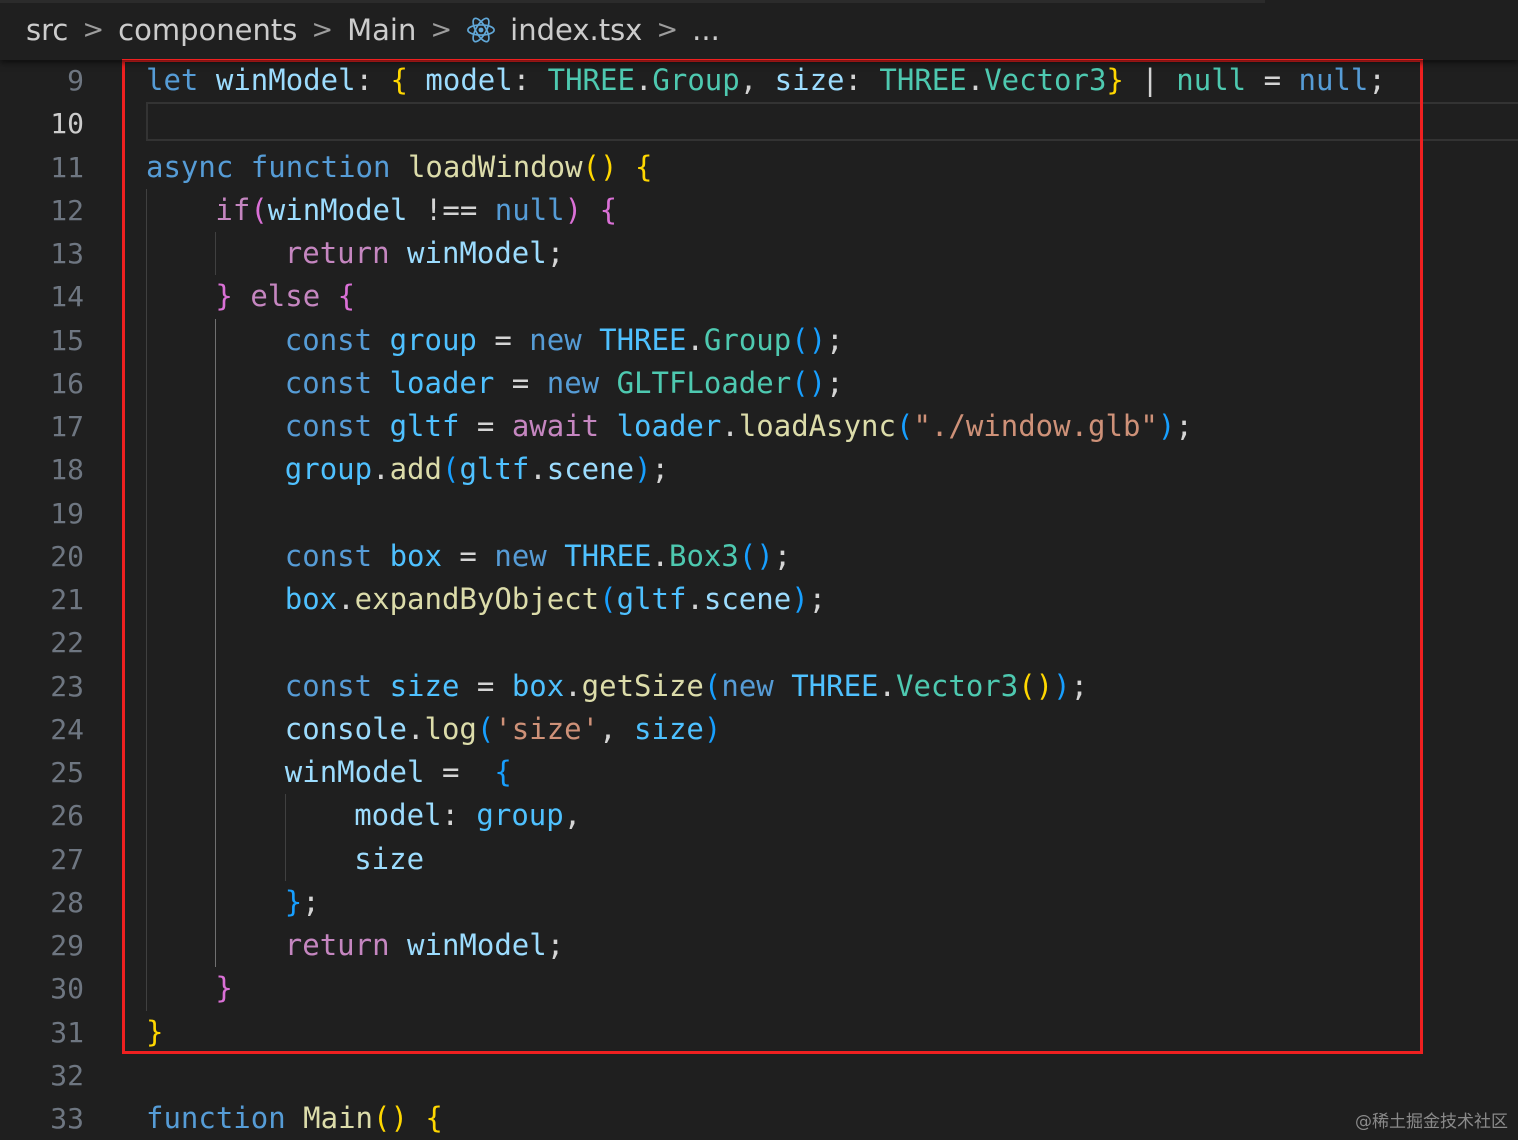 The width and height of the screenshot is (1518, 1140). Describe the element at coordinates (67, 167) in the screenshot. I see `line-number: 11` at that location.